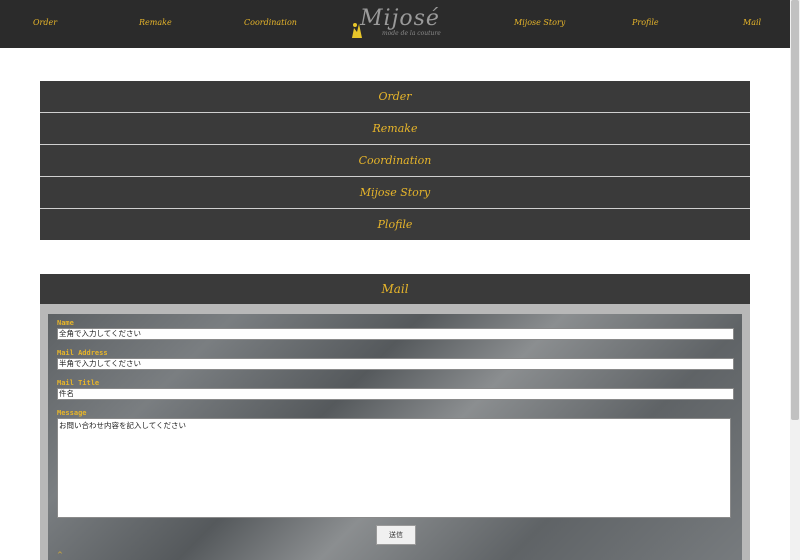  What do you see at coordinates (539, 22) in the screenshot?
I see `nav-story-link: Mijose Story` at bounding box center [539, 22].